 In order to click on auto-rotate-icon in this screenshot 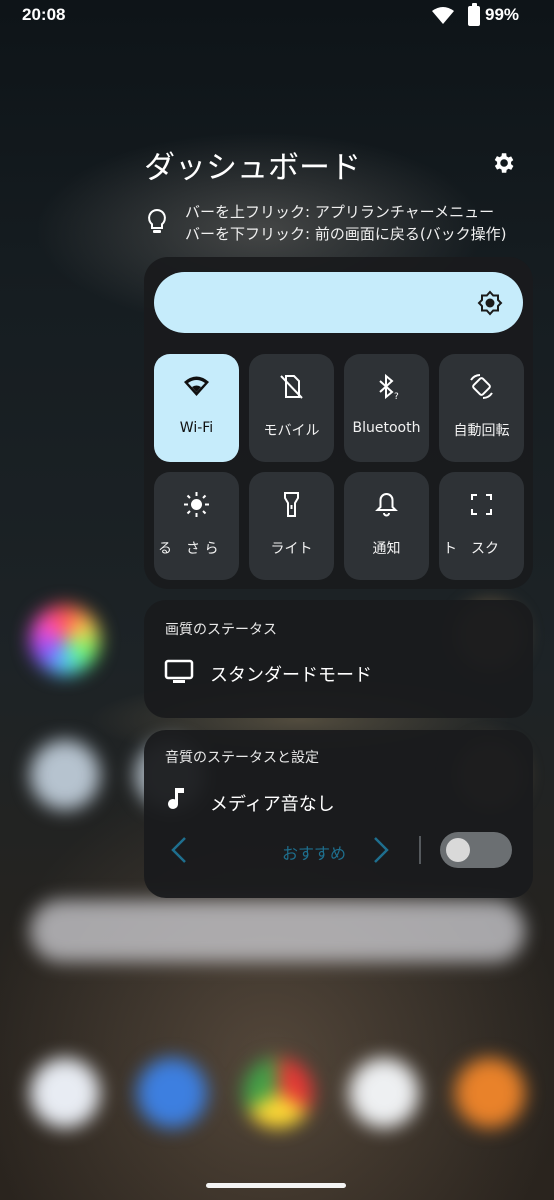, I will do `click(481, 386)`.